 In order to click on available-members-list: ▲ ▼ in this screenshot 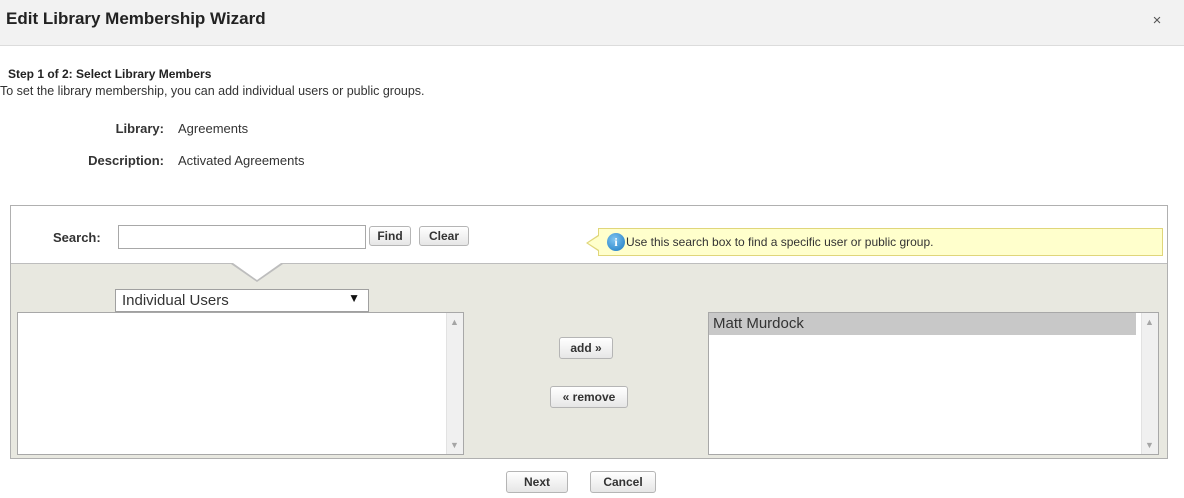, I will do `click(240, 383)`.